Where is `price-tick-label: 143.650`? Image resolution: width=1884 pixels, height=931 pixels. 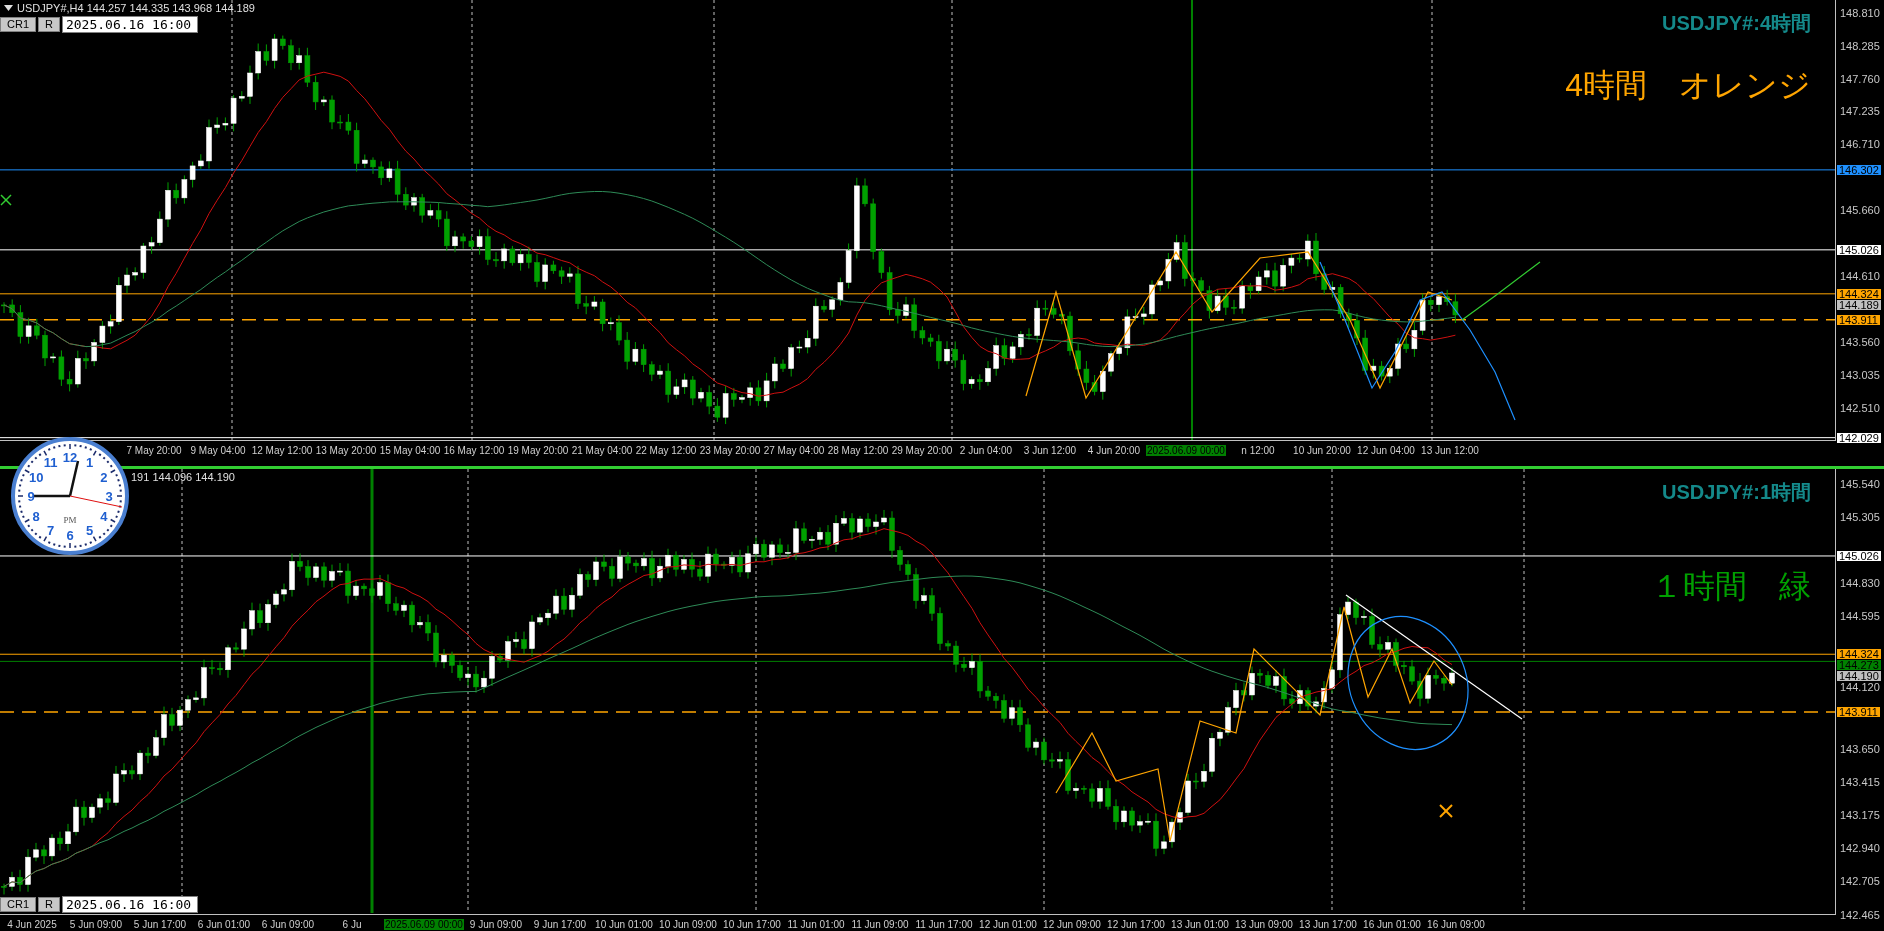 price-tick-label: 143.650 is located at coordinates (1860, 748).